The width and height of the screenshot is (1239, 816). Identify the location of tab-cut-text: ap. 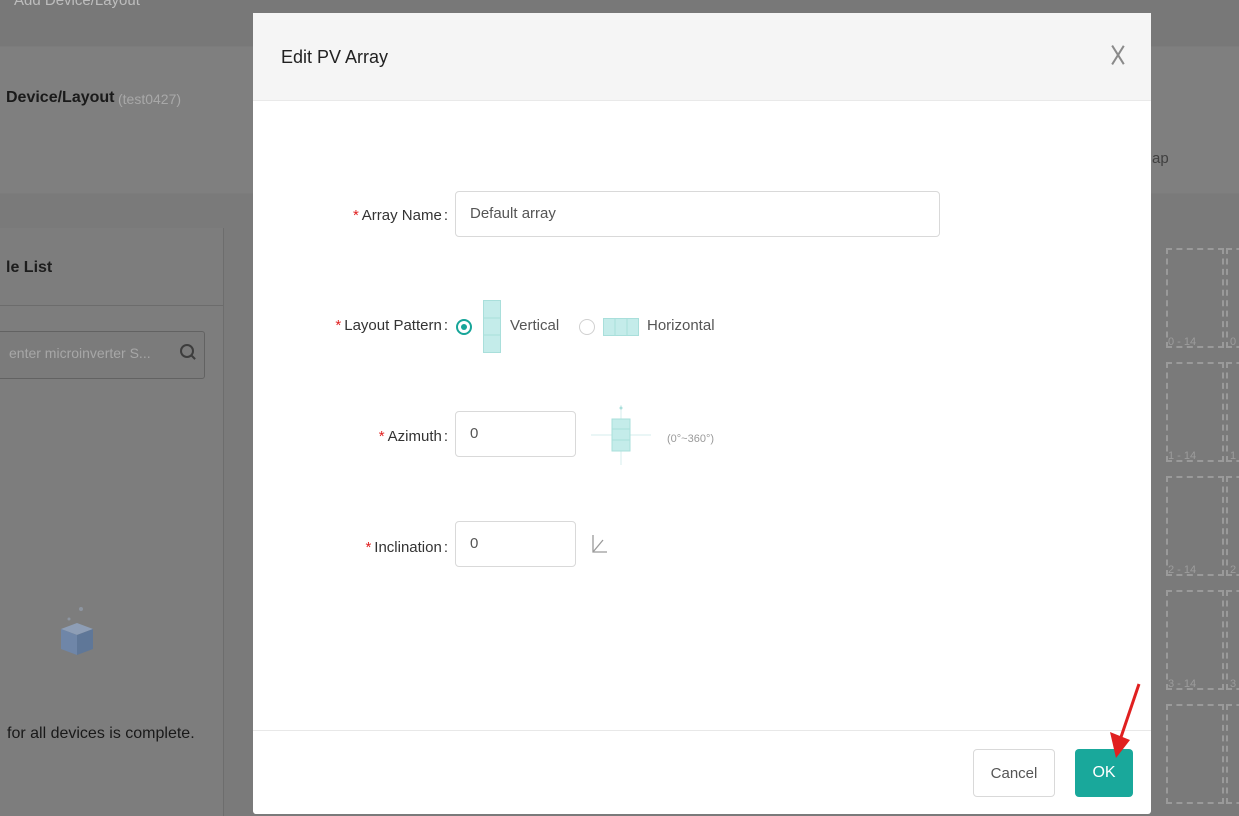
(1160, 158).